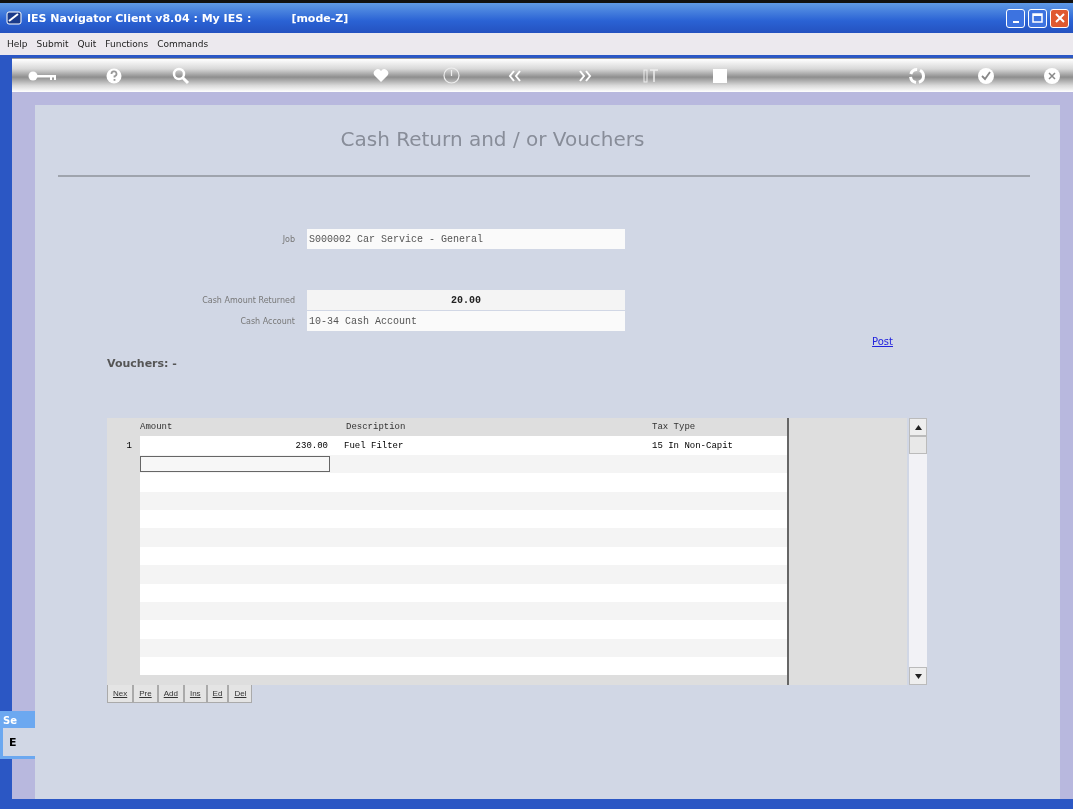 The height and width of the screenshot is (809, 1073). Describe the element at coordinates (882, 341) in the screenshot. I see `post-link: Post` at that location.